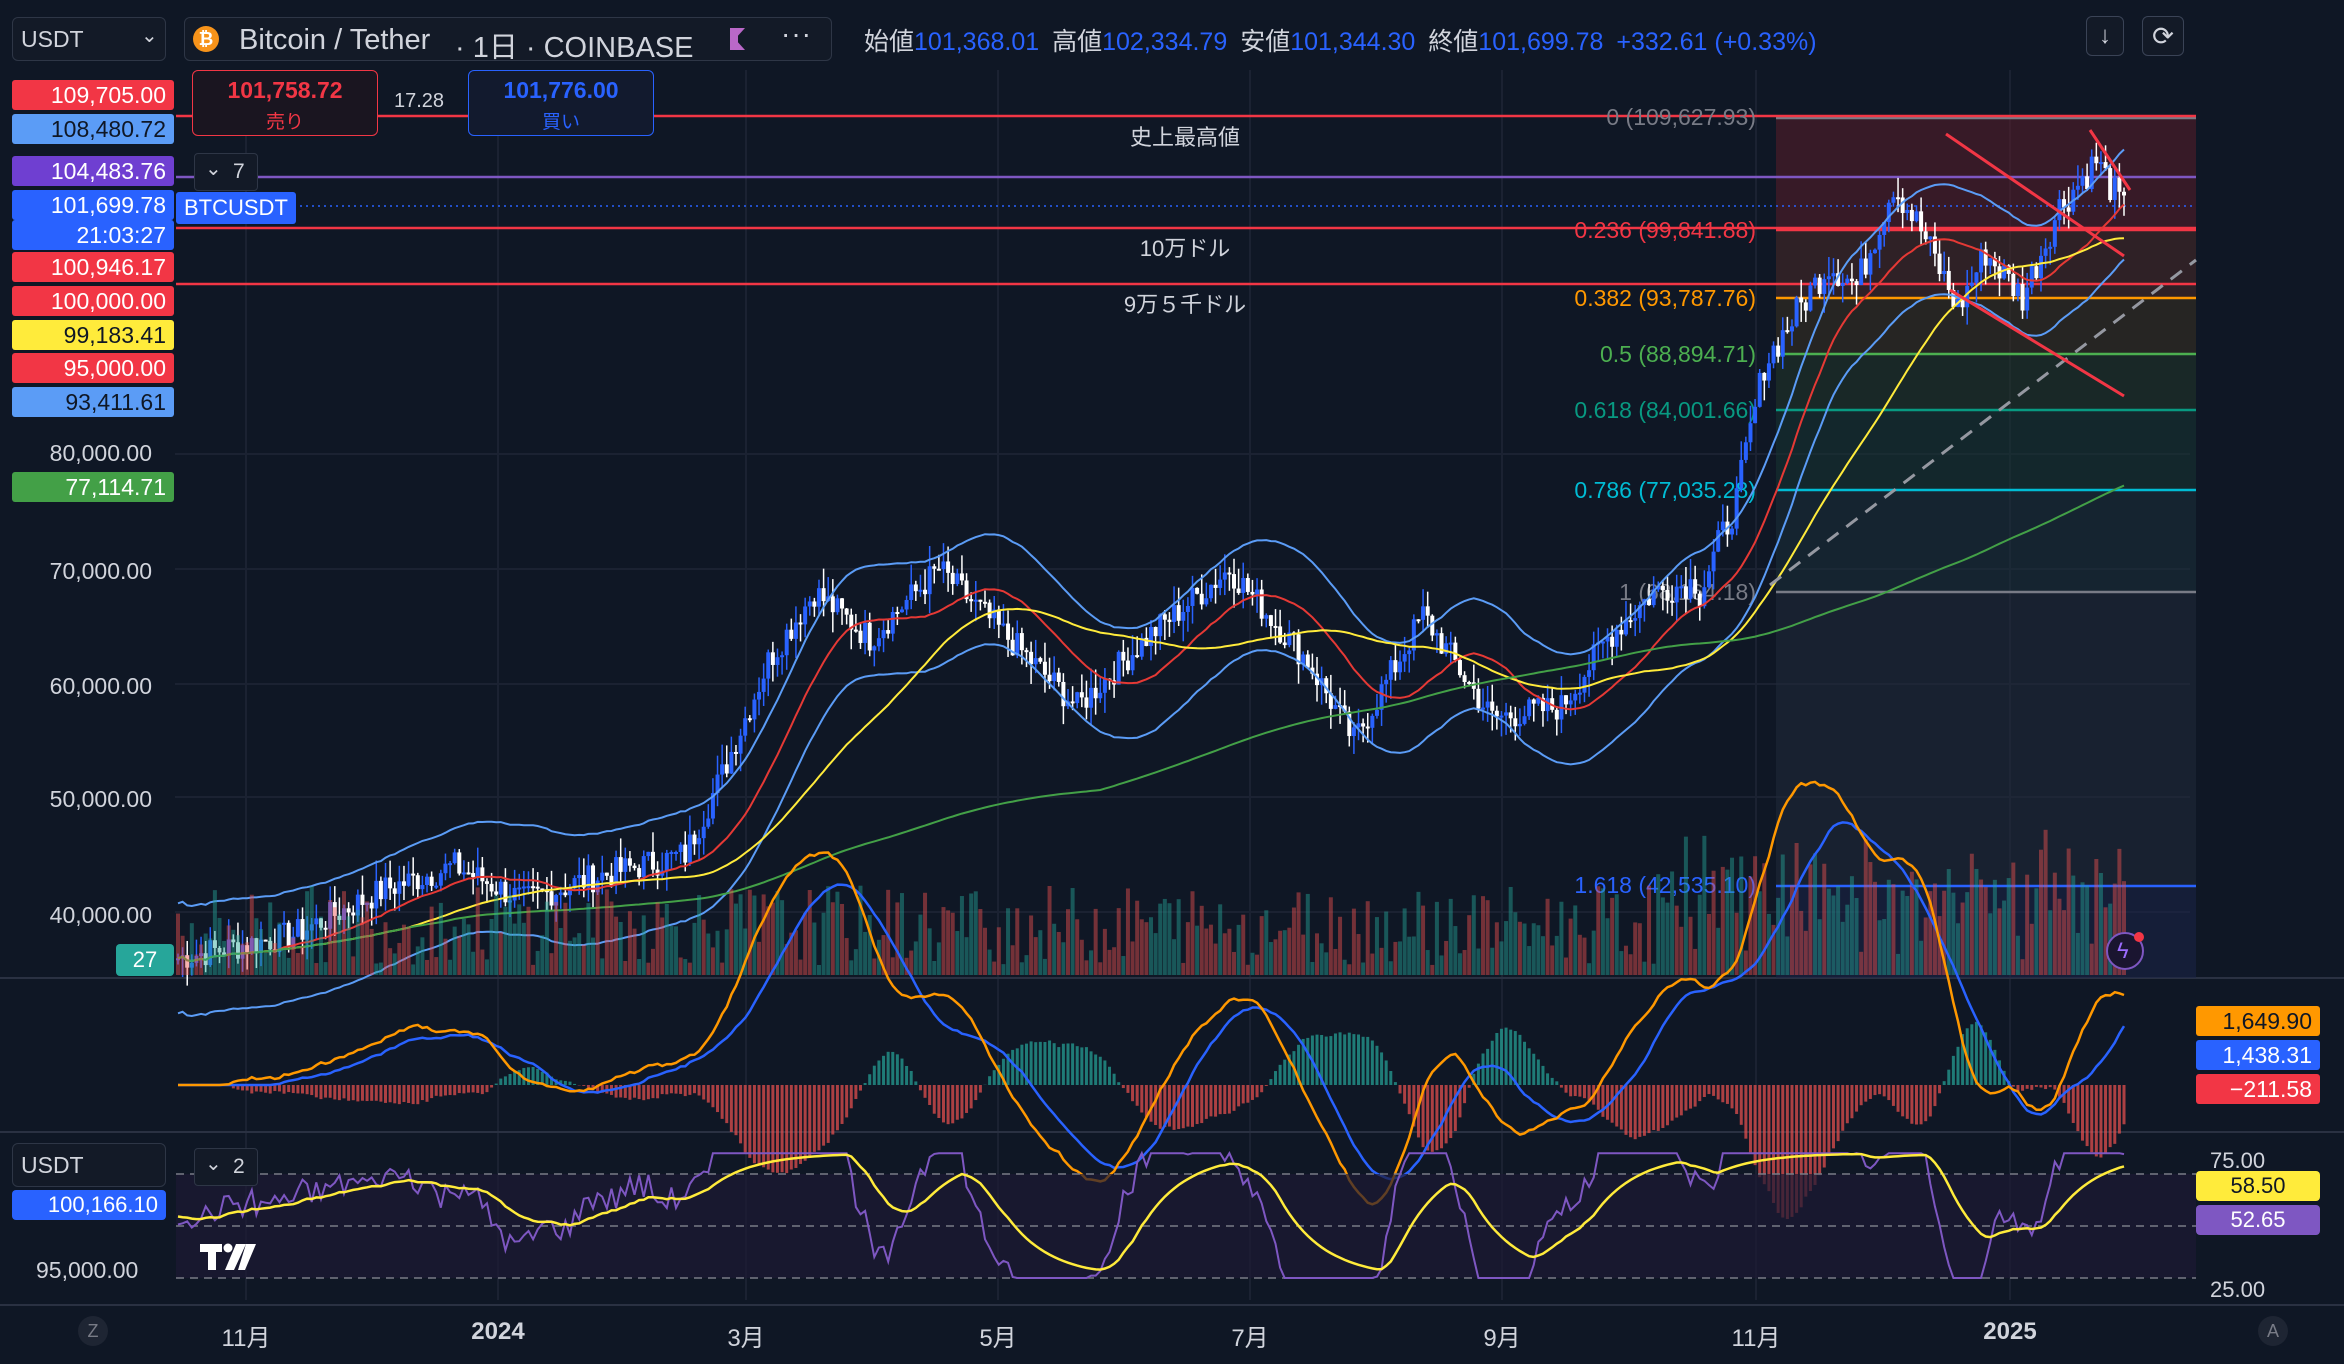  Describe the element at coordinates (2125, 951) in the screenshot. I see `lightning-button: ϟ` at that location.